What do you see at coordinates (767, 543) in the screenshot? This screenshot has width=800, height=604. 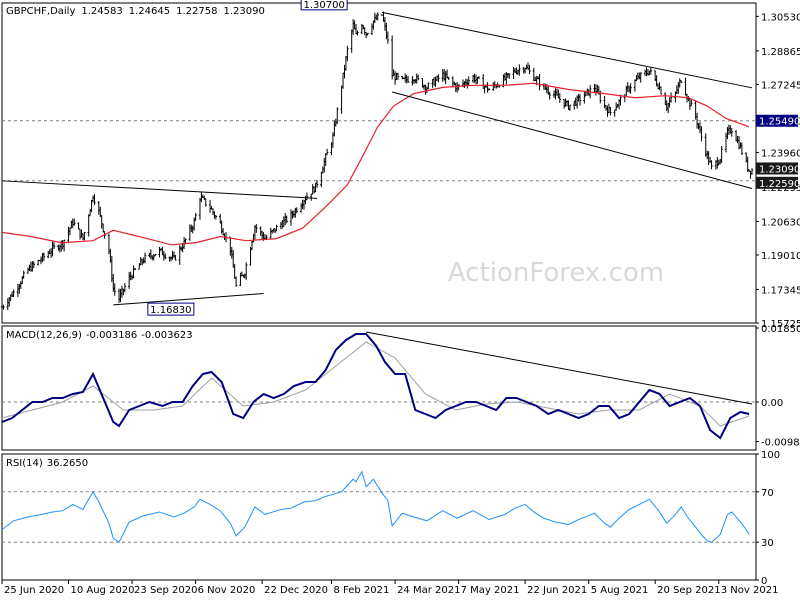 I see `rsi-tick-label-2: 30` at bounding box center [767, 543].